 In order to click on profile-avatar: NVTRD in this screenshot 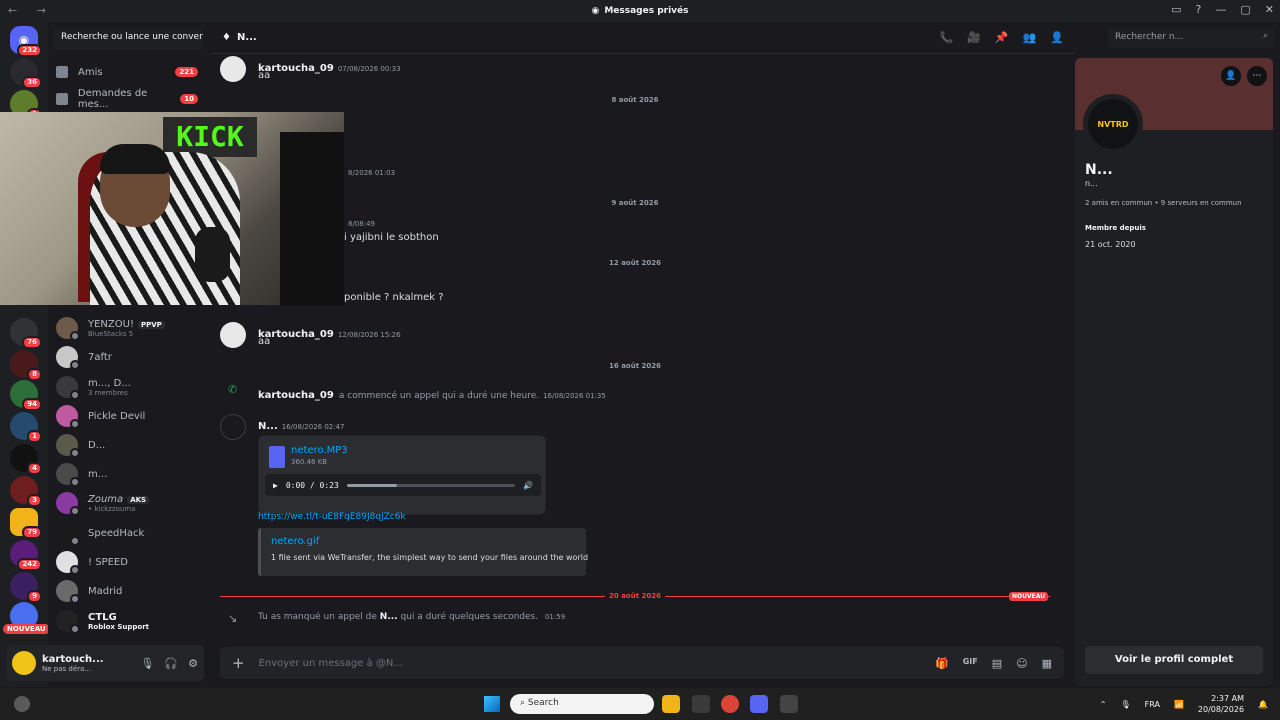, I will do `click(1113, 124)`.